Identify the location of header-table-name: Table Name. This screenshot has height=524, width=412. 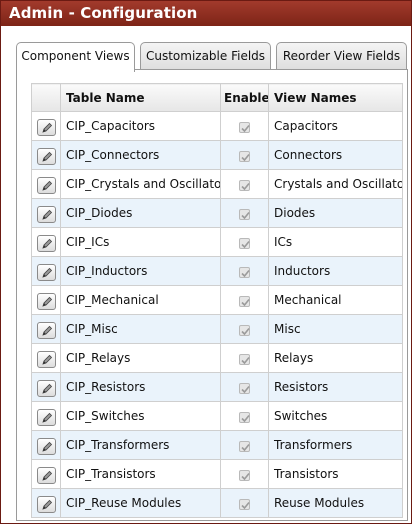
(140, 97).